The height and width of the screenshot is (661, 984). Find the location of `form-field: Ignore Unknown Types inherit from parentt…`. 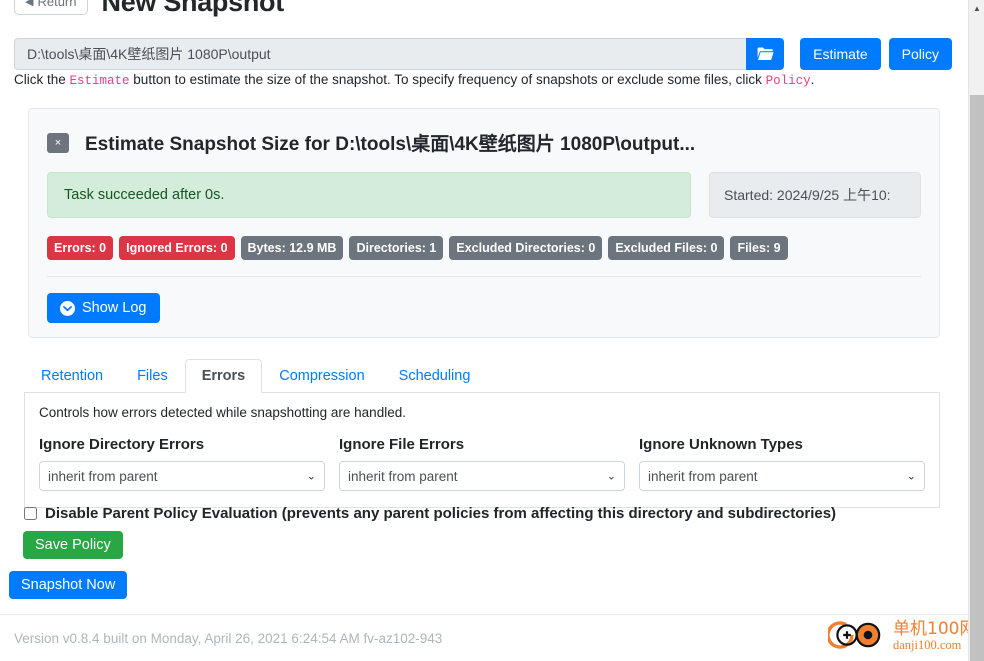

form-field: Ignore Unknown Types inherit from parentt… is located at coordinates (782, 463).